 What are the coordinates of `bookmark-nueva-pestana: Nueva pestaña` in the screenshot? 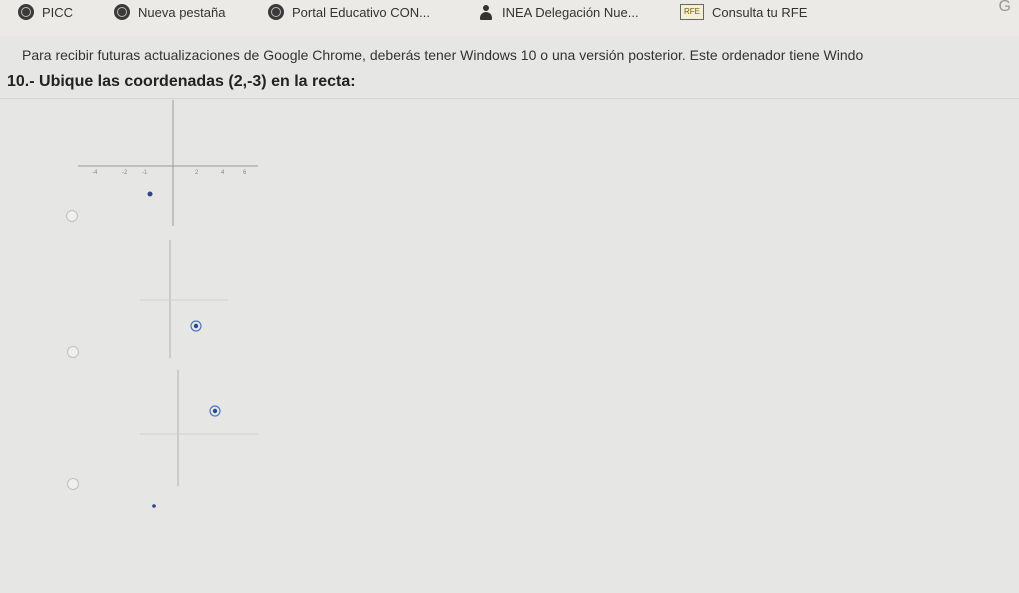 It's located at (169, 12).